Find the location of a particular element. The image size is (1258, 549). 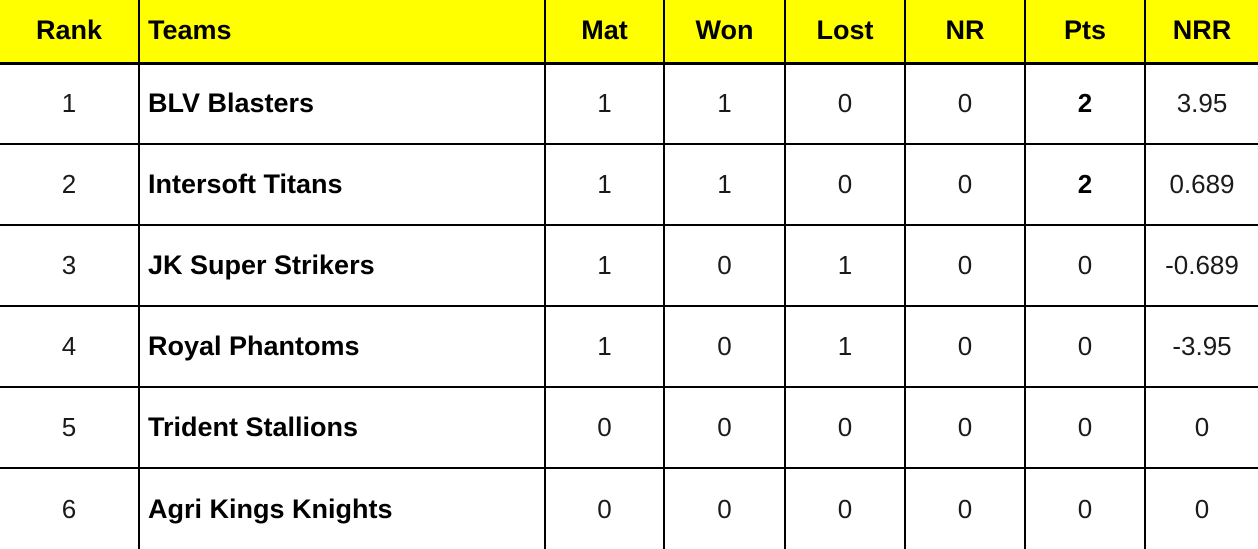

cell-rank: 4 is located at coordinates (70, 347).